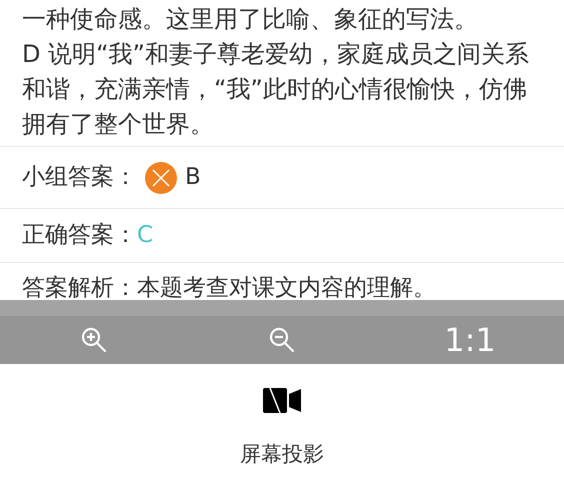 This screenshot has height=494, width=564. I want to click on group-answer-value: B, so click(193, 177).